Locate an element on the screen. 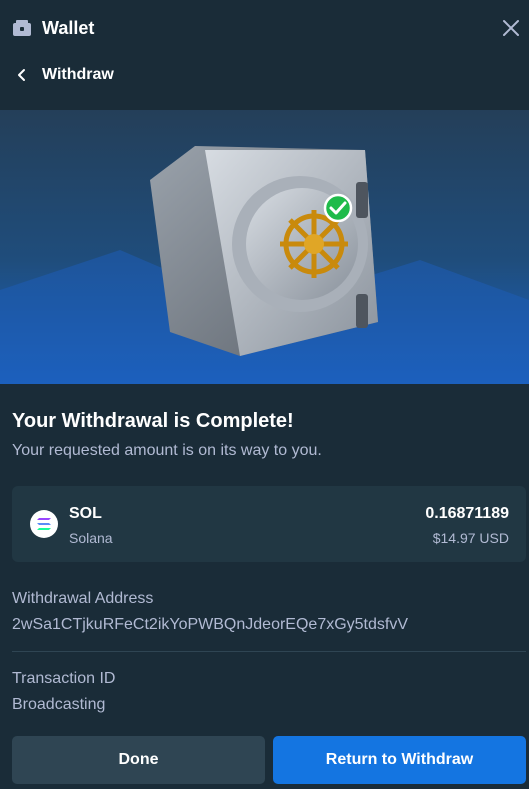 This screenshot has width=529, height=789. asset-name: Solana is located at coordinates (91, 538).